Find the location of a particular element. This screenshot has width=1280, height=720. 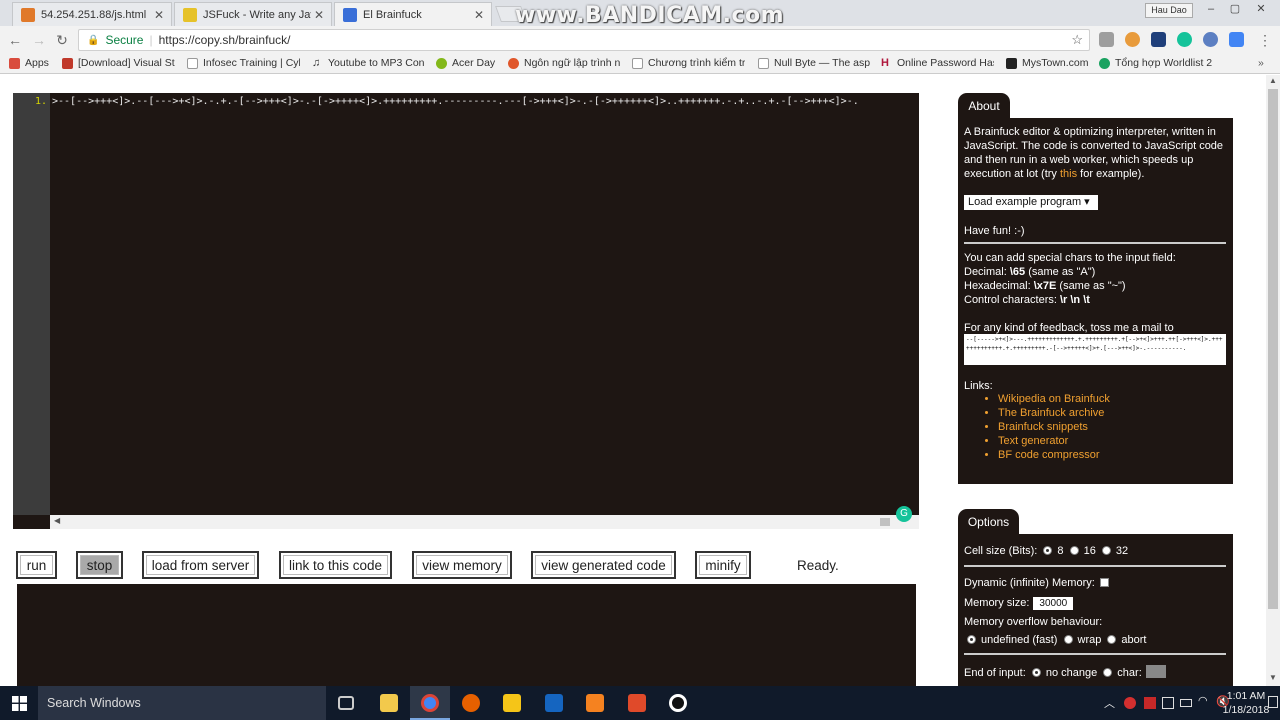

reload-icon: ↻ is located at coordinates (62, 40).